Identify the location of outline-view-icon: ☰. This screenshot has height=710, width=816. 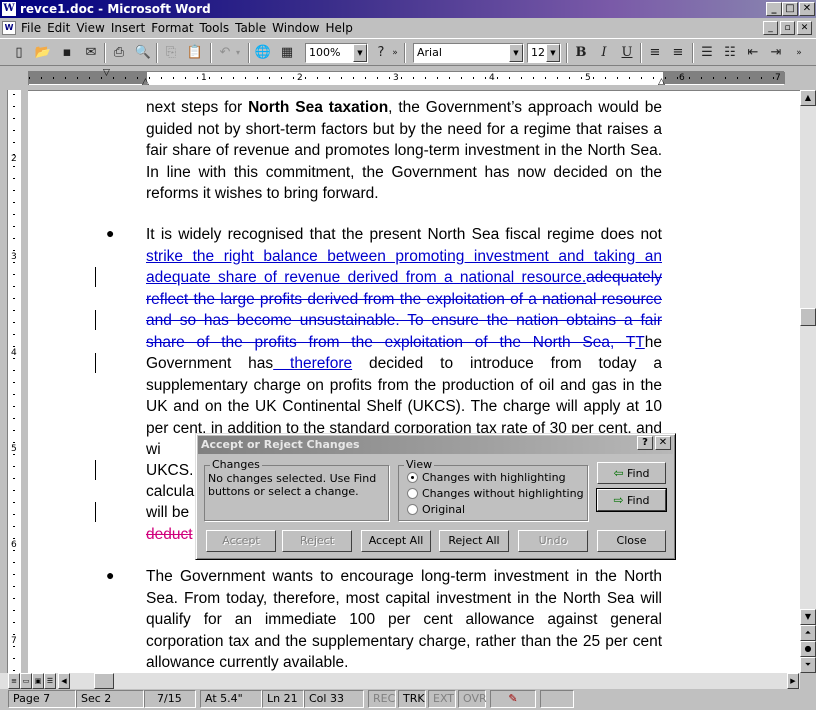
(50, 681).